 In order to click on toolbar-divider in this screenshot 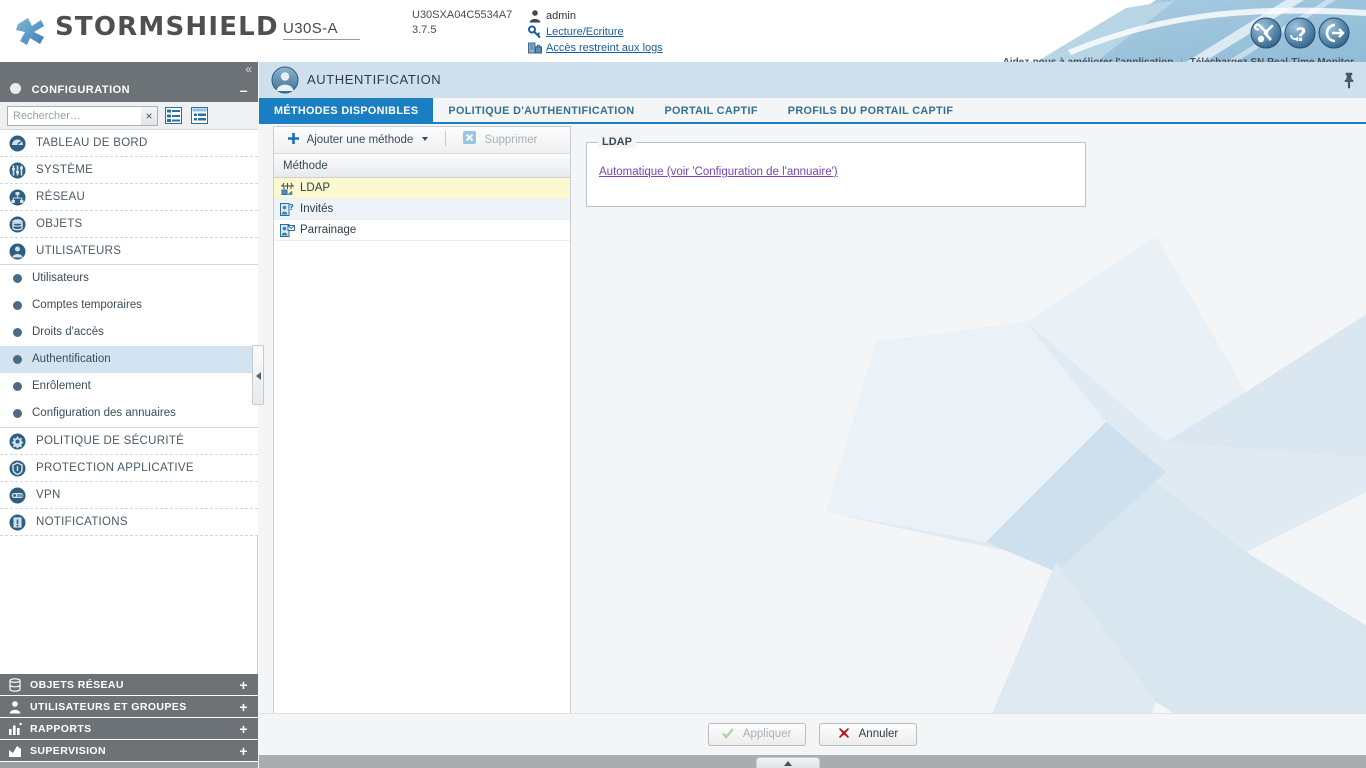, I will do `click(445, 138)`.